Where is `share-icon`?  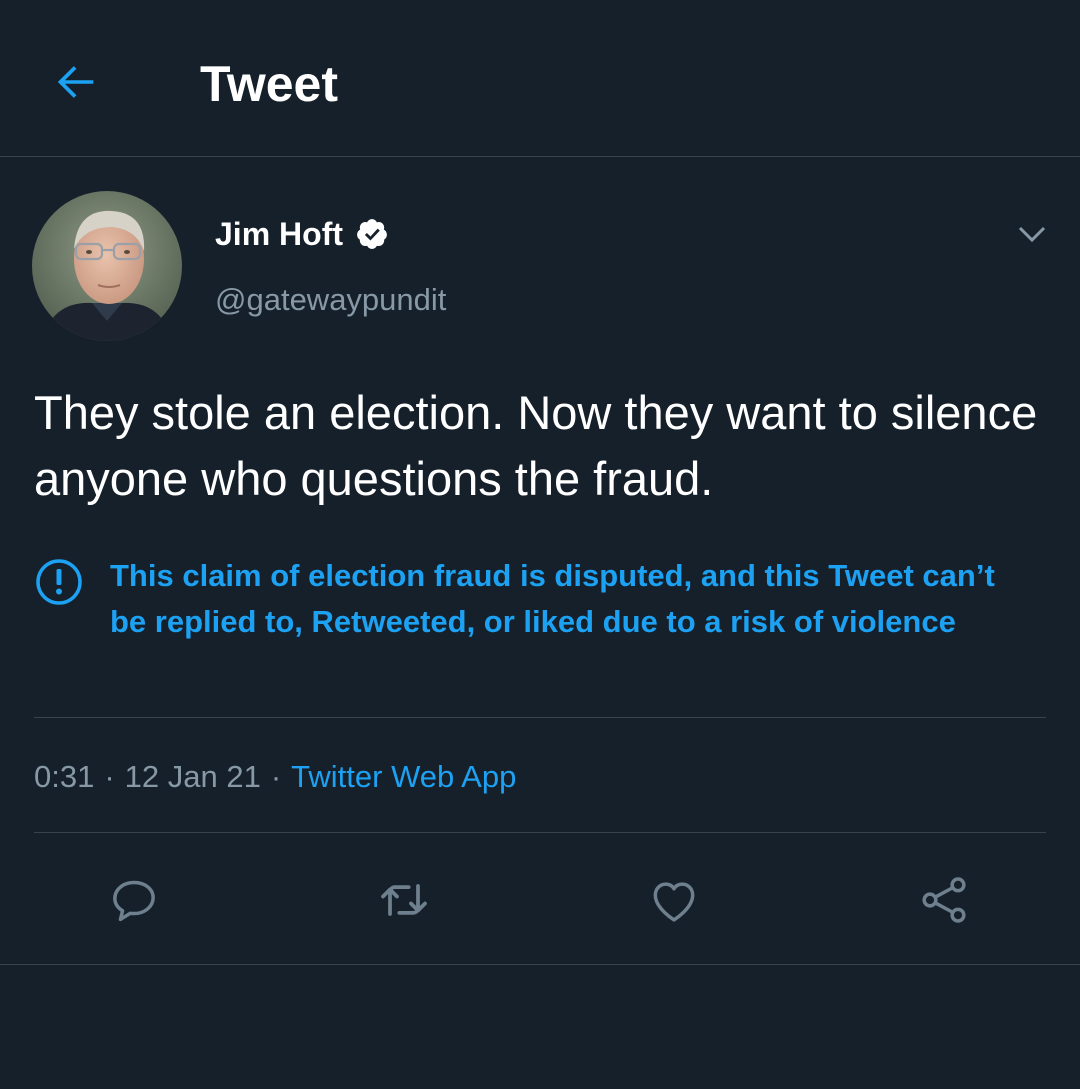
share-icon is located at coordinates (944, 900).